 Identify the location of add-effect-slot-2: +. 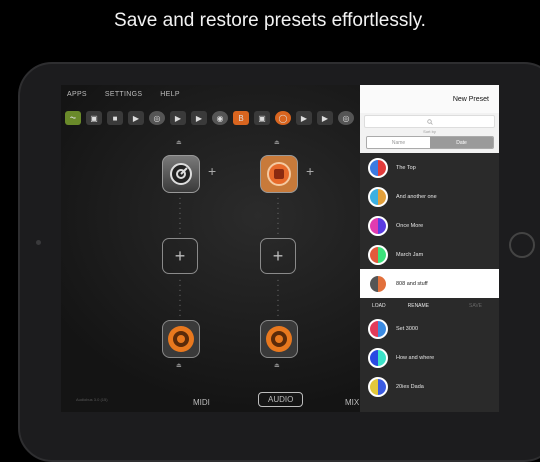
(278, 256).